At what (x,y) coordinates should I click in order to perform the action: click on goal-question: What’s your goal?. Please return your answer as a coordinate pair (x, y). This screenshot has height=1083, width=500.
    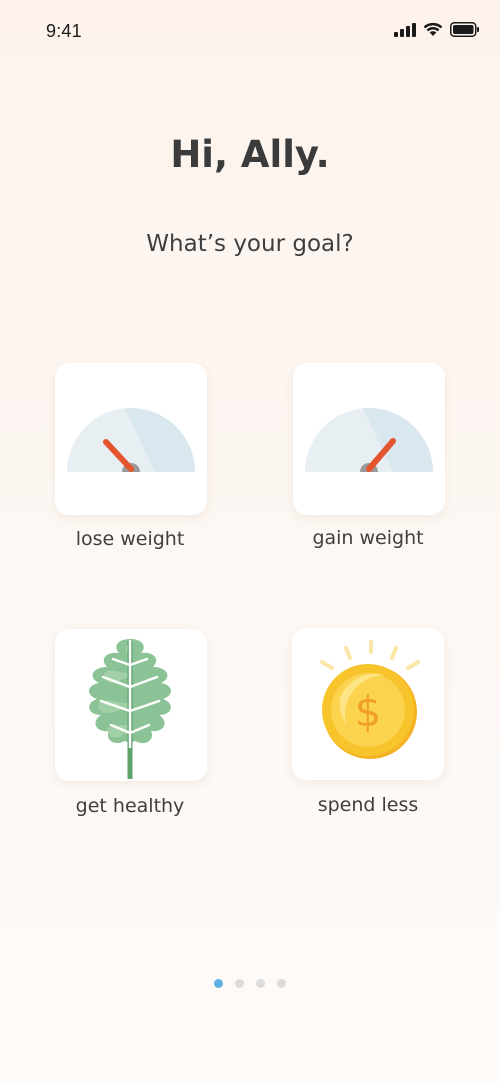
    Looking at the image, I should click on (250, 244).